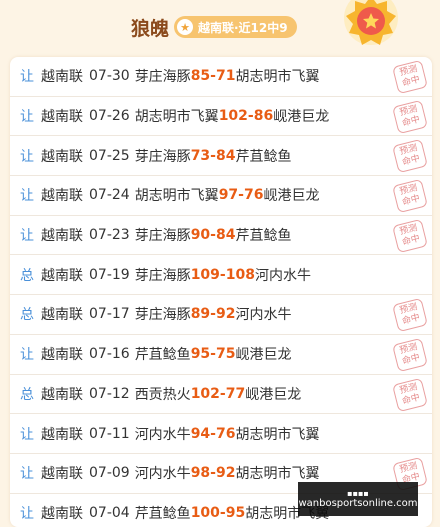  I want to click on row-date: 07-09, so click(109, 473).